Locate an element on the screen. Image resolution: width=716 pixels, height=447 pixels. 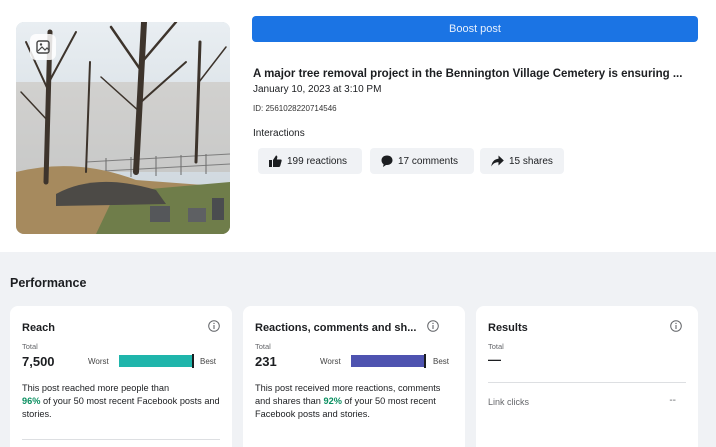
engagement-bar-fill is located at coordinates (388, 361).